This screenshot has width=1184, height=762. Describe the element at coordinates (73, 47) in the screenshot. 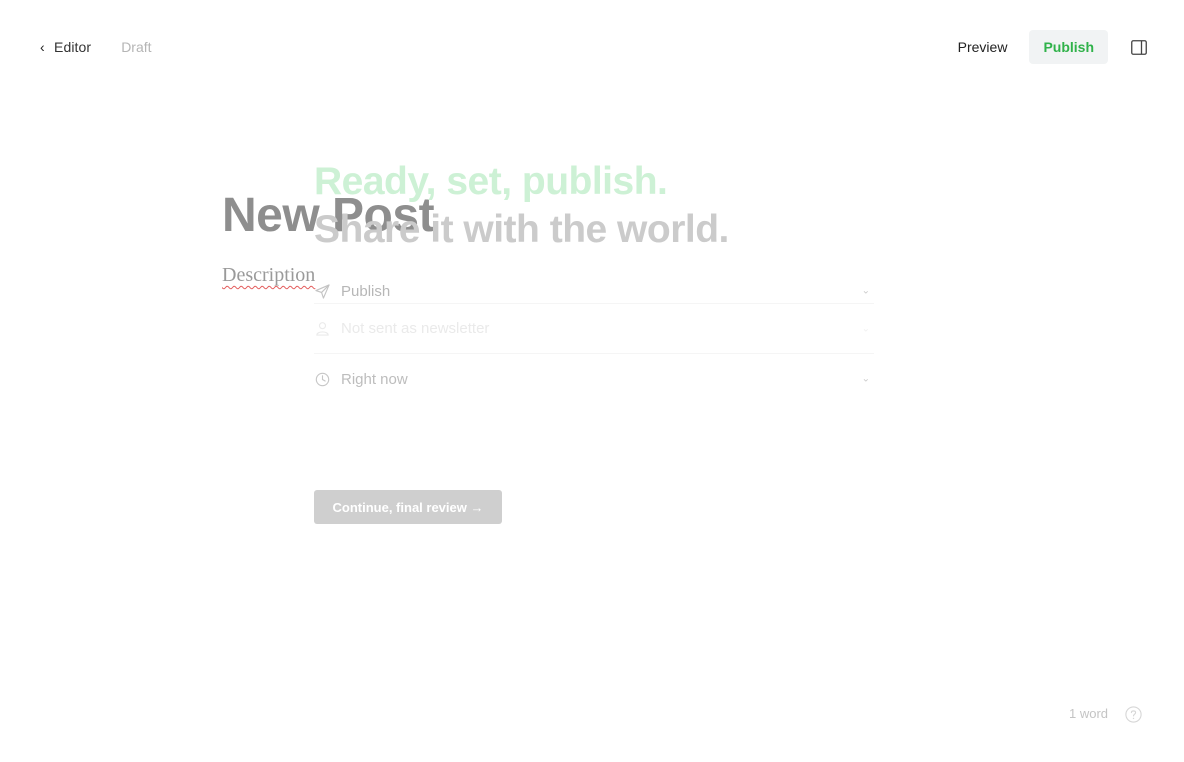

I see `back-link-label: Editor` at that location.